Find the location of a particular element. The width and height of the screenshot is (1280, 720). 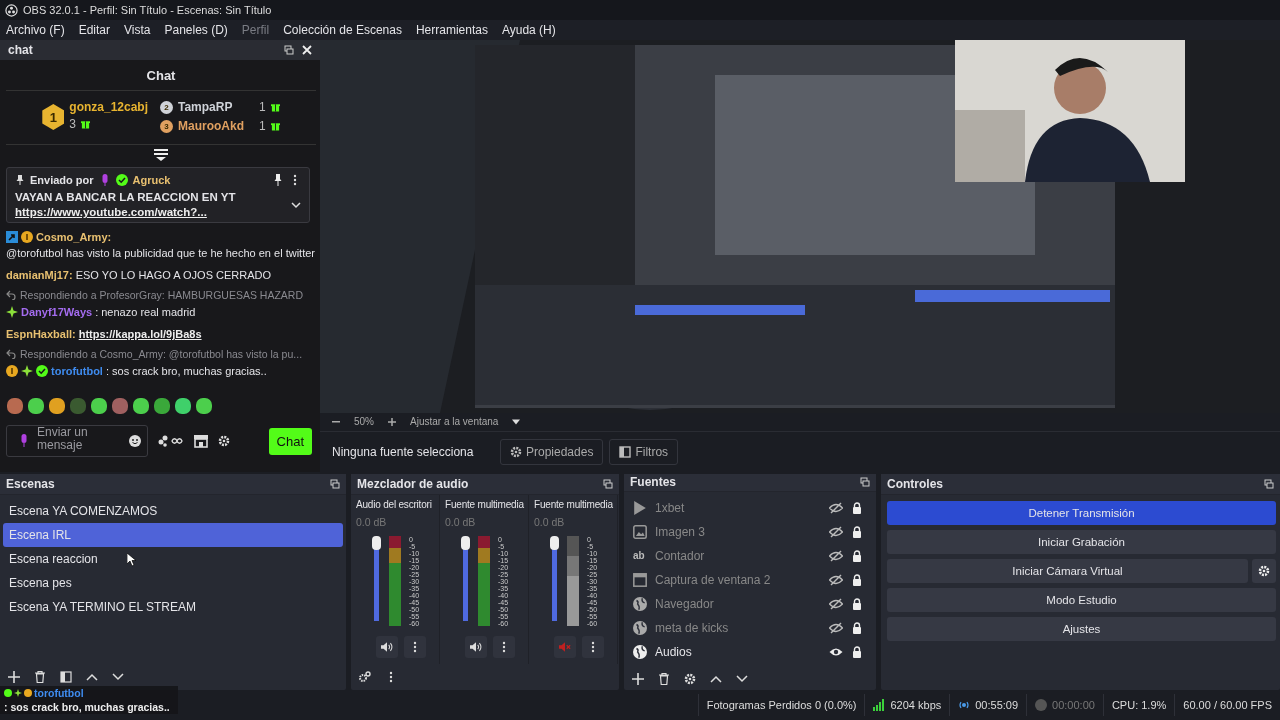

emoji-icon is located at coordinates (135, 441).